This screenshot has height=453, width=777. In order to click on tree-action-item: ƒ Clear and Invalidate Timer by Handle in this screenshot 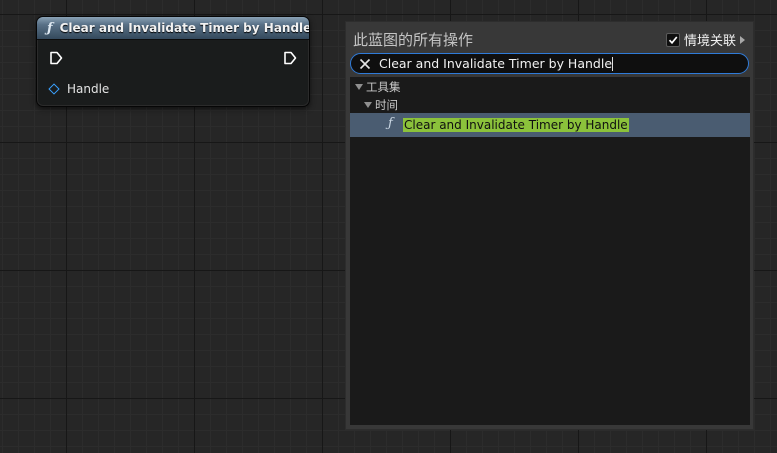, I will do `click(550, 125)`.